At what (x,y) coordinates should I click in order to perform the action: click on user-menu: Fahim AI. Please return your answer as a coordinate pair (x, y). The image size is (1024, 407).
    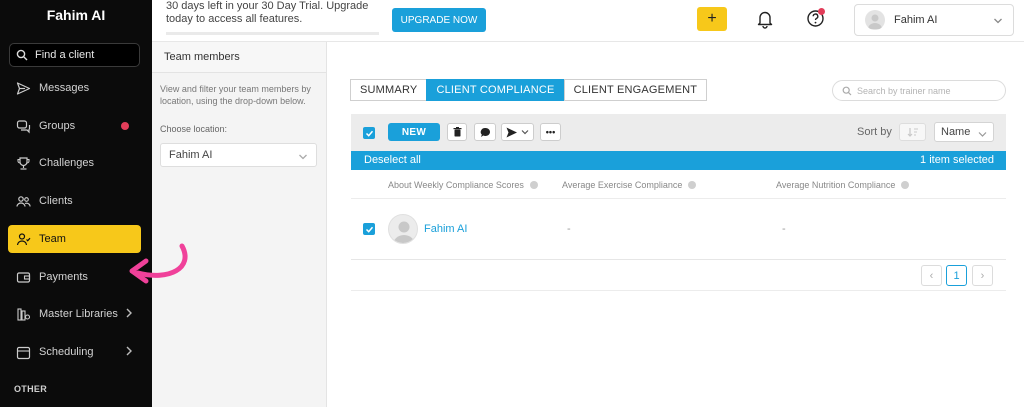
    Looking at the image, I should click on (934, 20).